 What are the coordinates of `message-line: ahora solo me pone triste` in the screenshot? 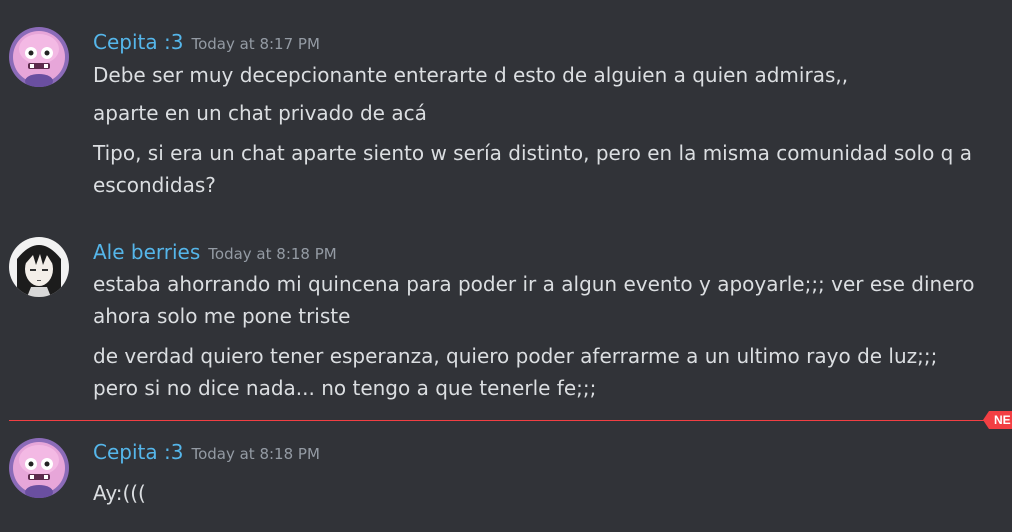 It's located at (222, 316).